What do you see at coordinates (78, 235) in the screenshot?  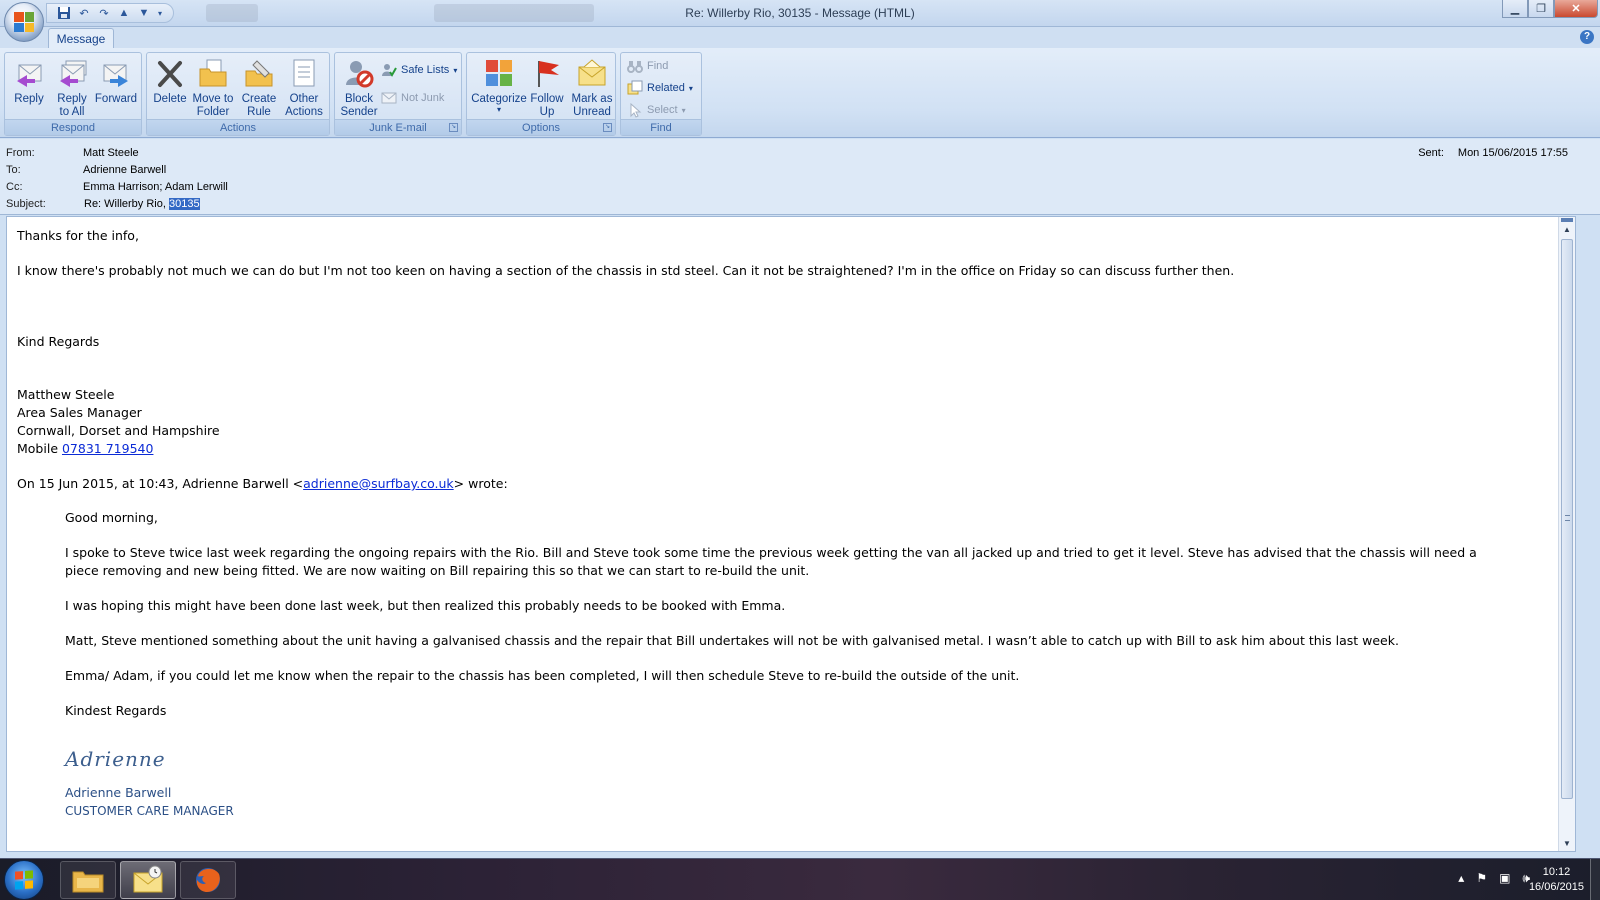 I see `body-greeting: Thanks for the info,` at bounding box center [78, 235].